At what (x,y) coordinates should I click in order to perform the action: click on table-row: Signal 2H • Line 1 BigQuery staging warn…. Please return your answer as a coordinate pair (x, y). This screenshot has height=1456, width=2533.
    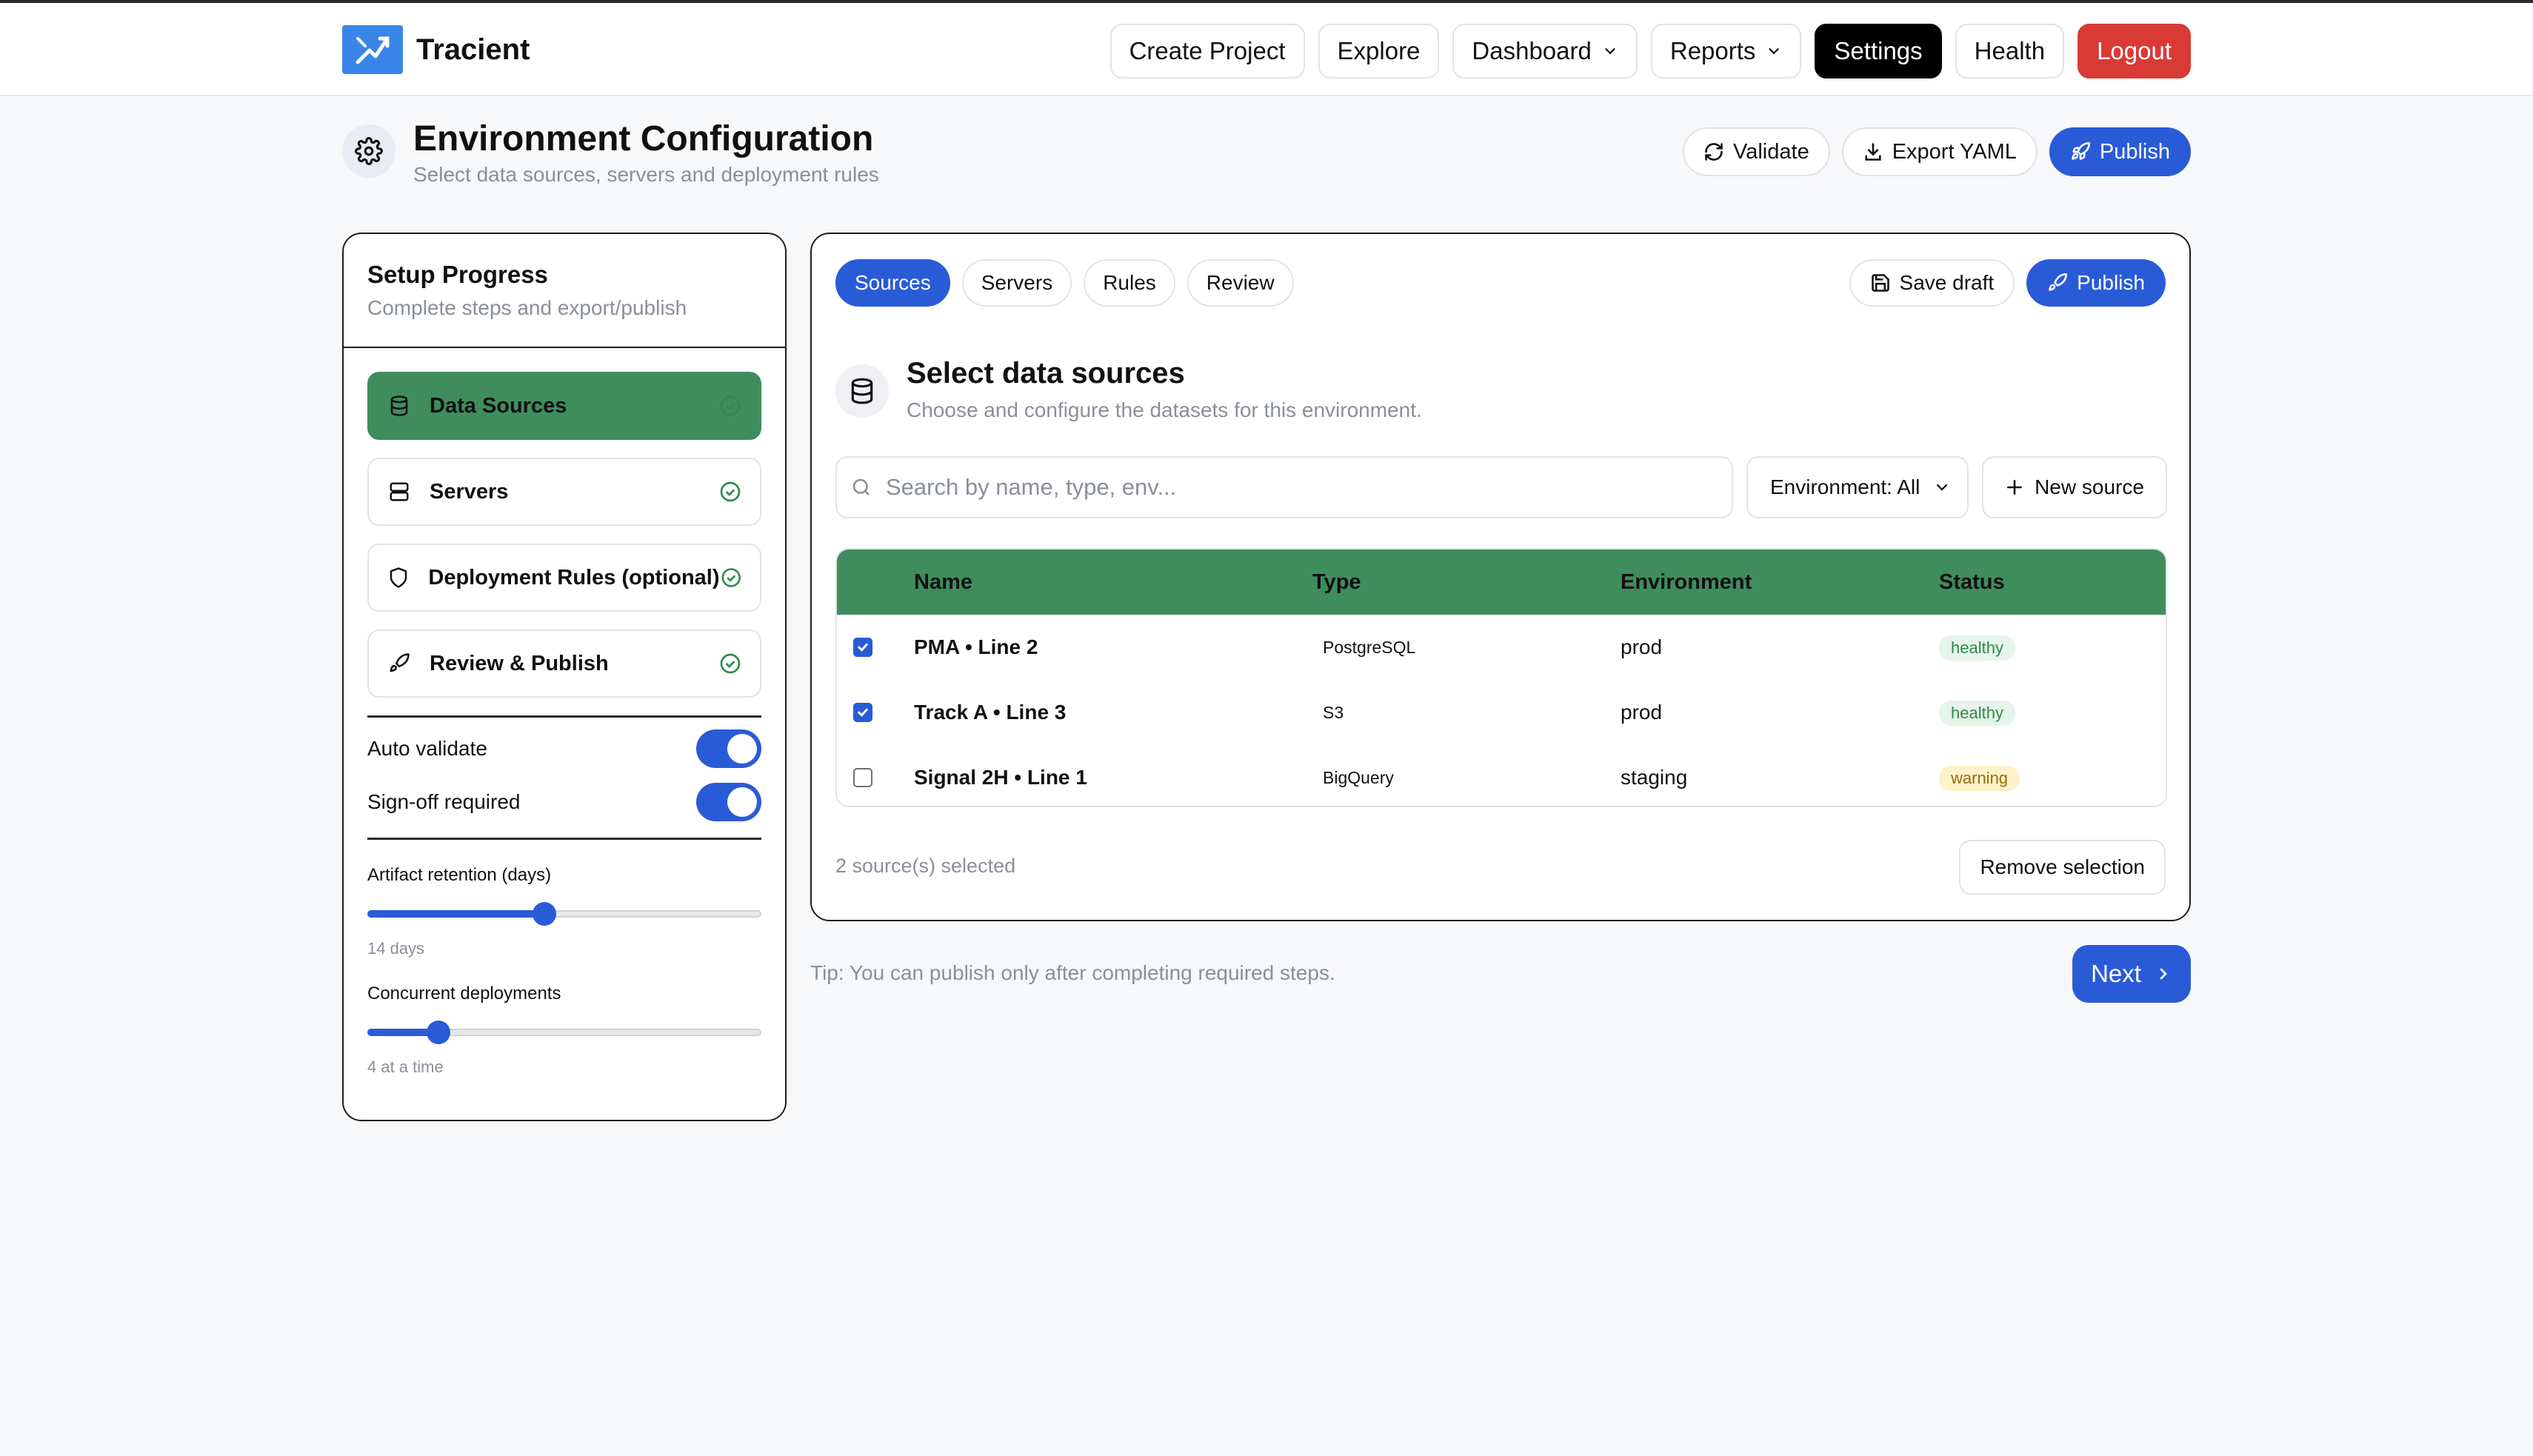
    Looking at the image, I should click on (1501, 775).